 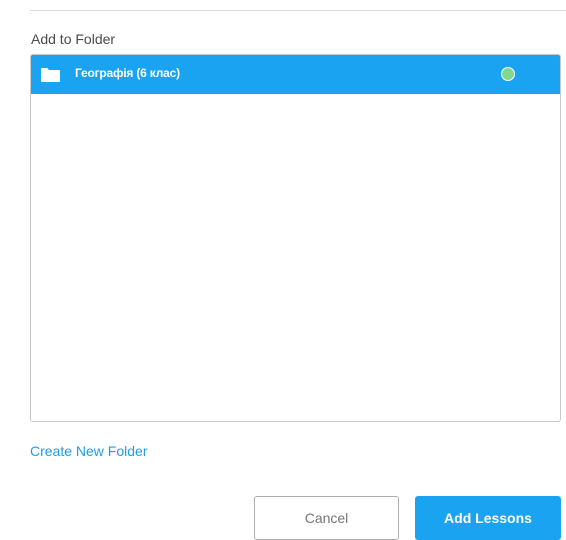 What do you see at coordinates (298, 10) in the screenshot?
I see `top-divider` at bounding box center [298, 10].